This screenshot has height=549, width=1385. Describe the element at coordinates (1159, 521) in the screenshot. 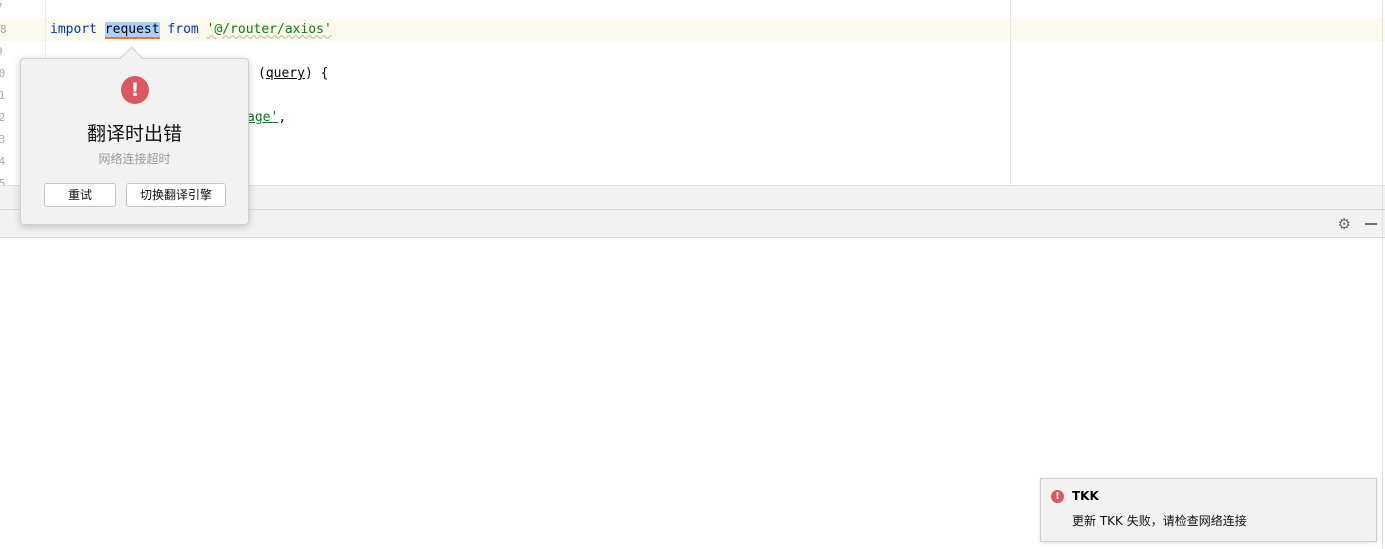

I see `notification-message: 更新 TKK 失败，请检查网络连接` at that location.